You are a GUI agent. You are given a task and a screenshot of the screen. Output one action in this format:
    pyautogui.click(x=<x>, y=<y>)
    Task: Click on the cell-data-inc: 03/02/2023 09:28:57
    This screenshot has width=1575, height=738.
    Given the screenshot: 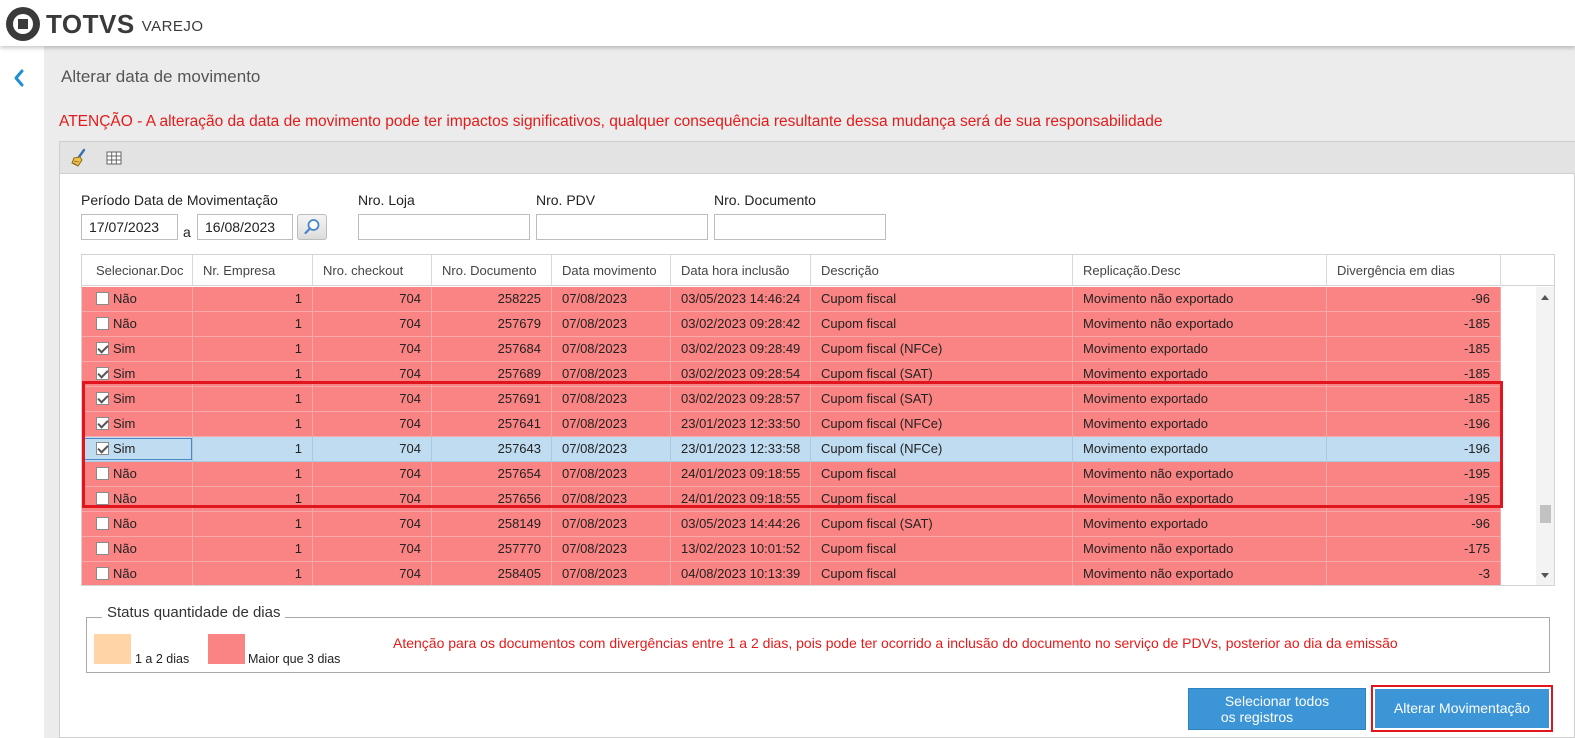 What is the action you would take?
    pyautogui.click(x=741, y=399)
    